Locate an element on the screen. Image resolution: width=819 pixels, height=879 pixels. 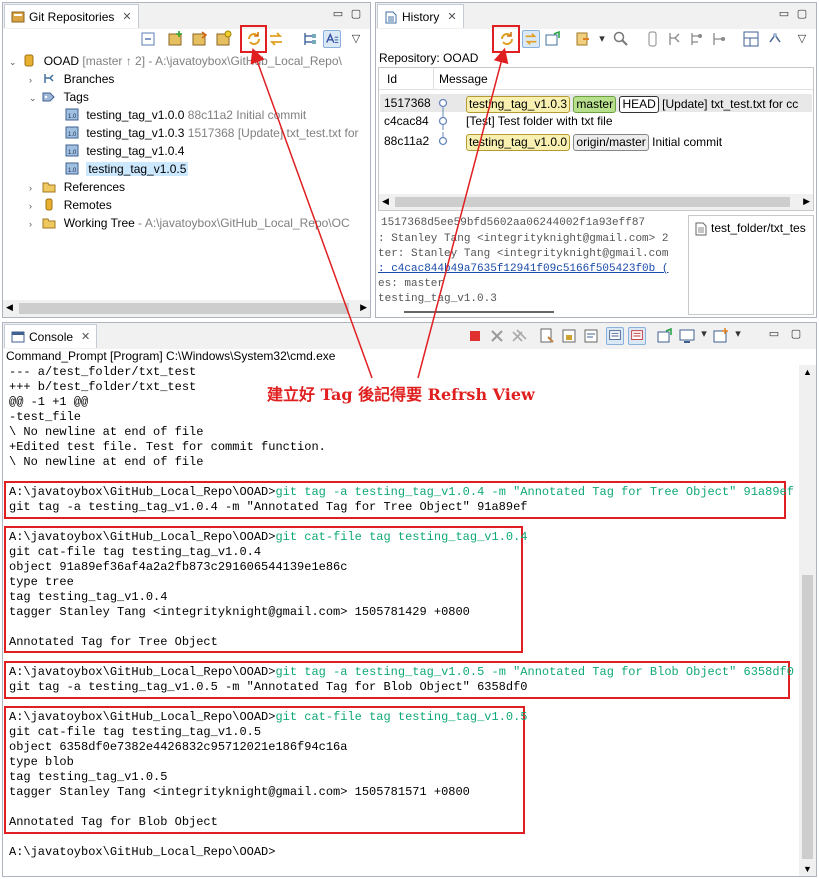
annotation-arrows is located at coordinates (379, 213).